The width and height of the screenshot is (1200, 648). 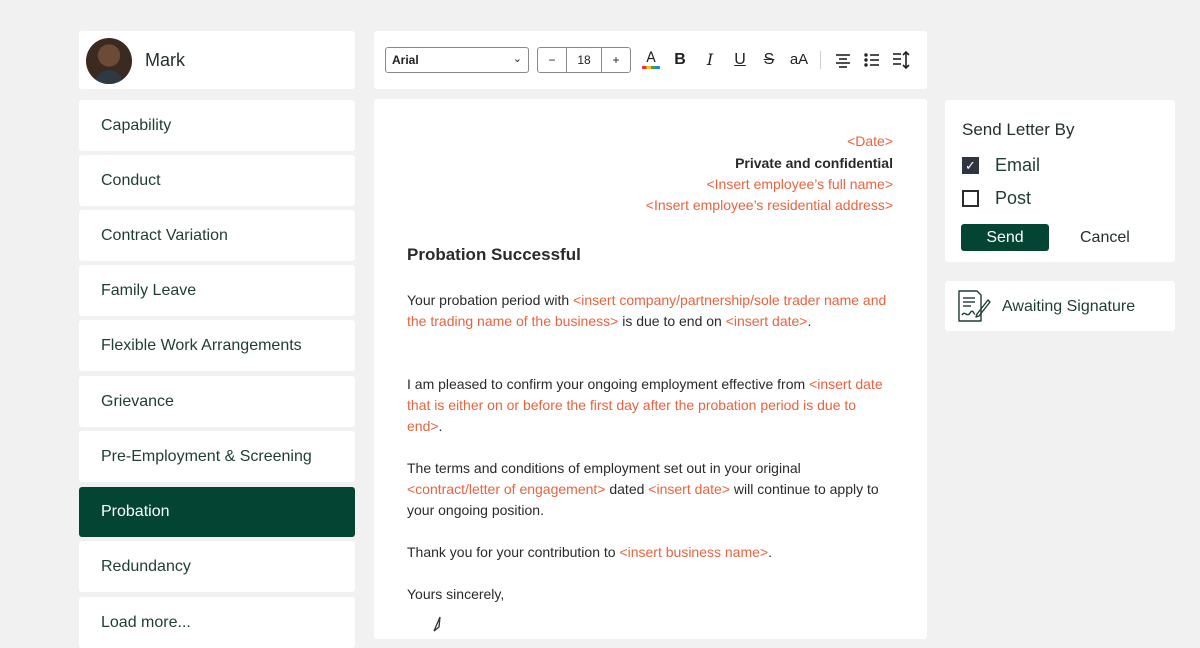 I want to click on nav-item-redundancy: Redundancy, so click(x=217, y=566).